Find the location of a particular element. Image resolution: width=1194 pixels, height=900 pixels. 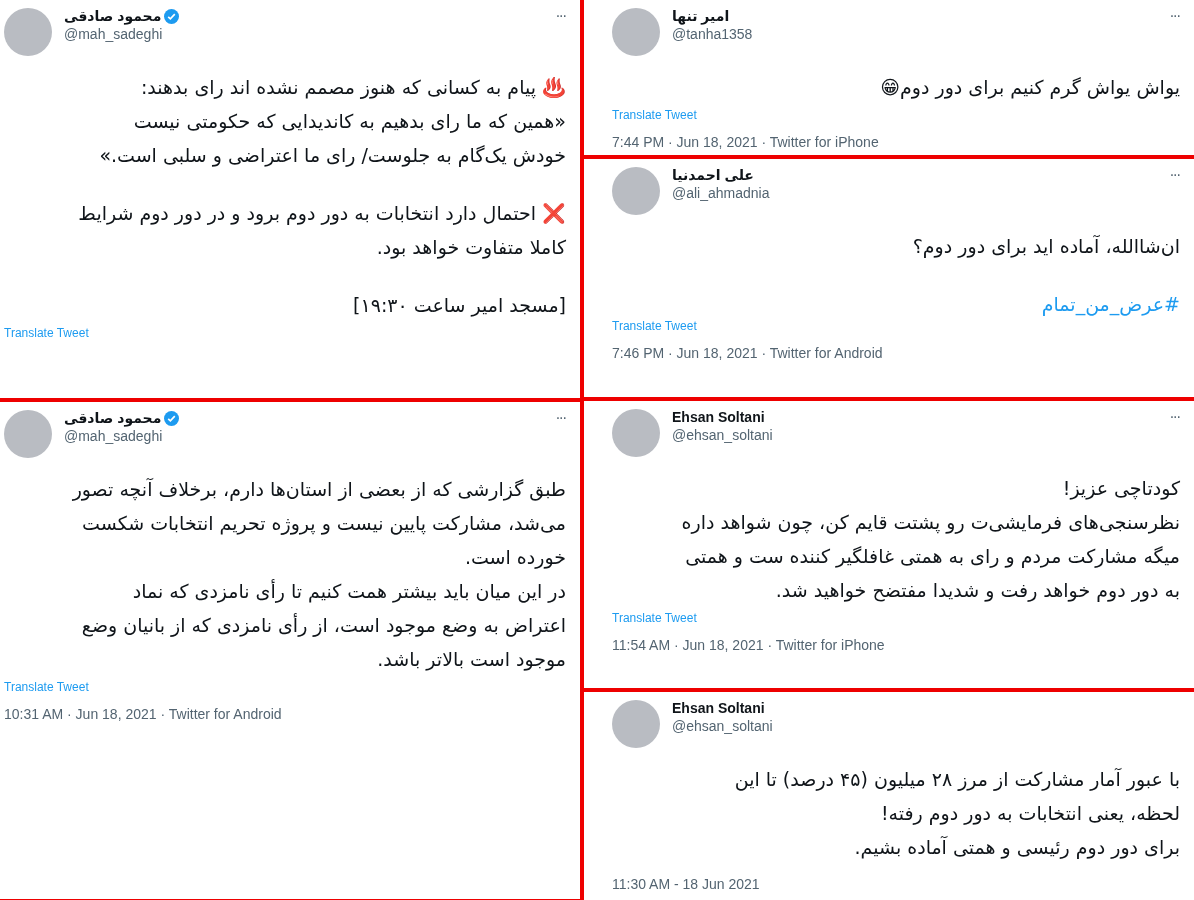

user-name: امیر تنها is located at coordinates (701, 16).